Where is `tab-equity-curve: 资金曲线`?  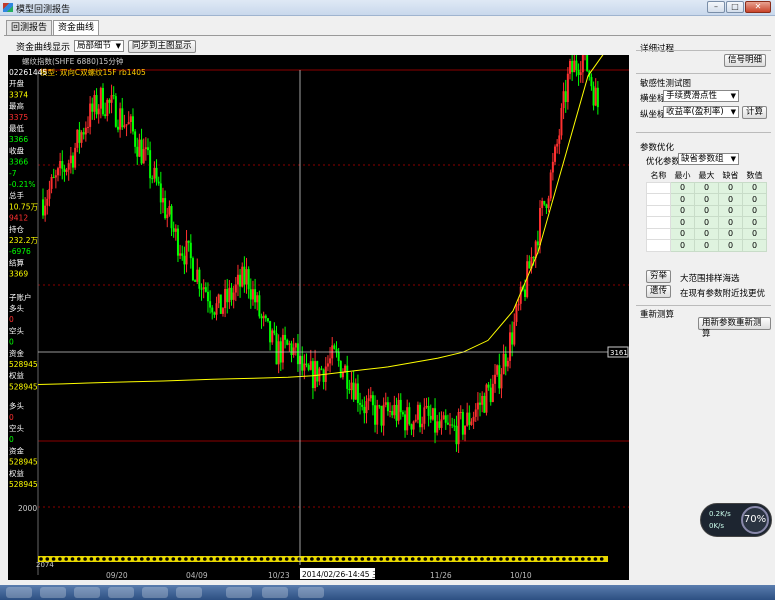
tab-equity-curve: 资金曲线 is located at coordinates (76, 28).